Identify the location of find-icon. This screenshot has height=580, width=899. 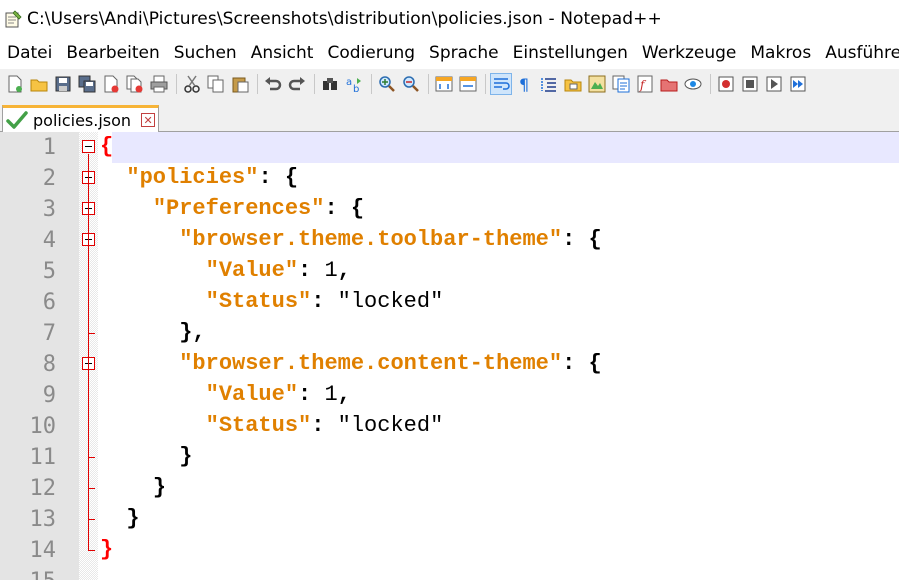
(330, 84).